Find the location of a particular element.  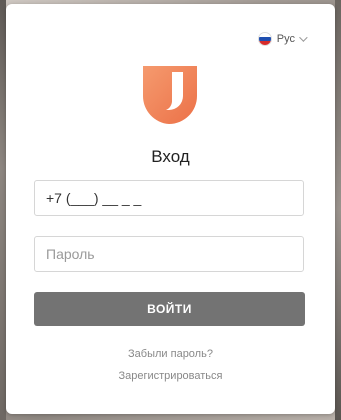

language-label: Рус is located at coordinates (285, 39).